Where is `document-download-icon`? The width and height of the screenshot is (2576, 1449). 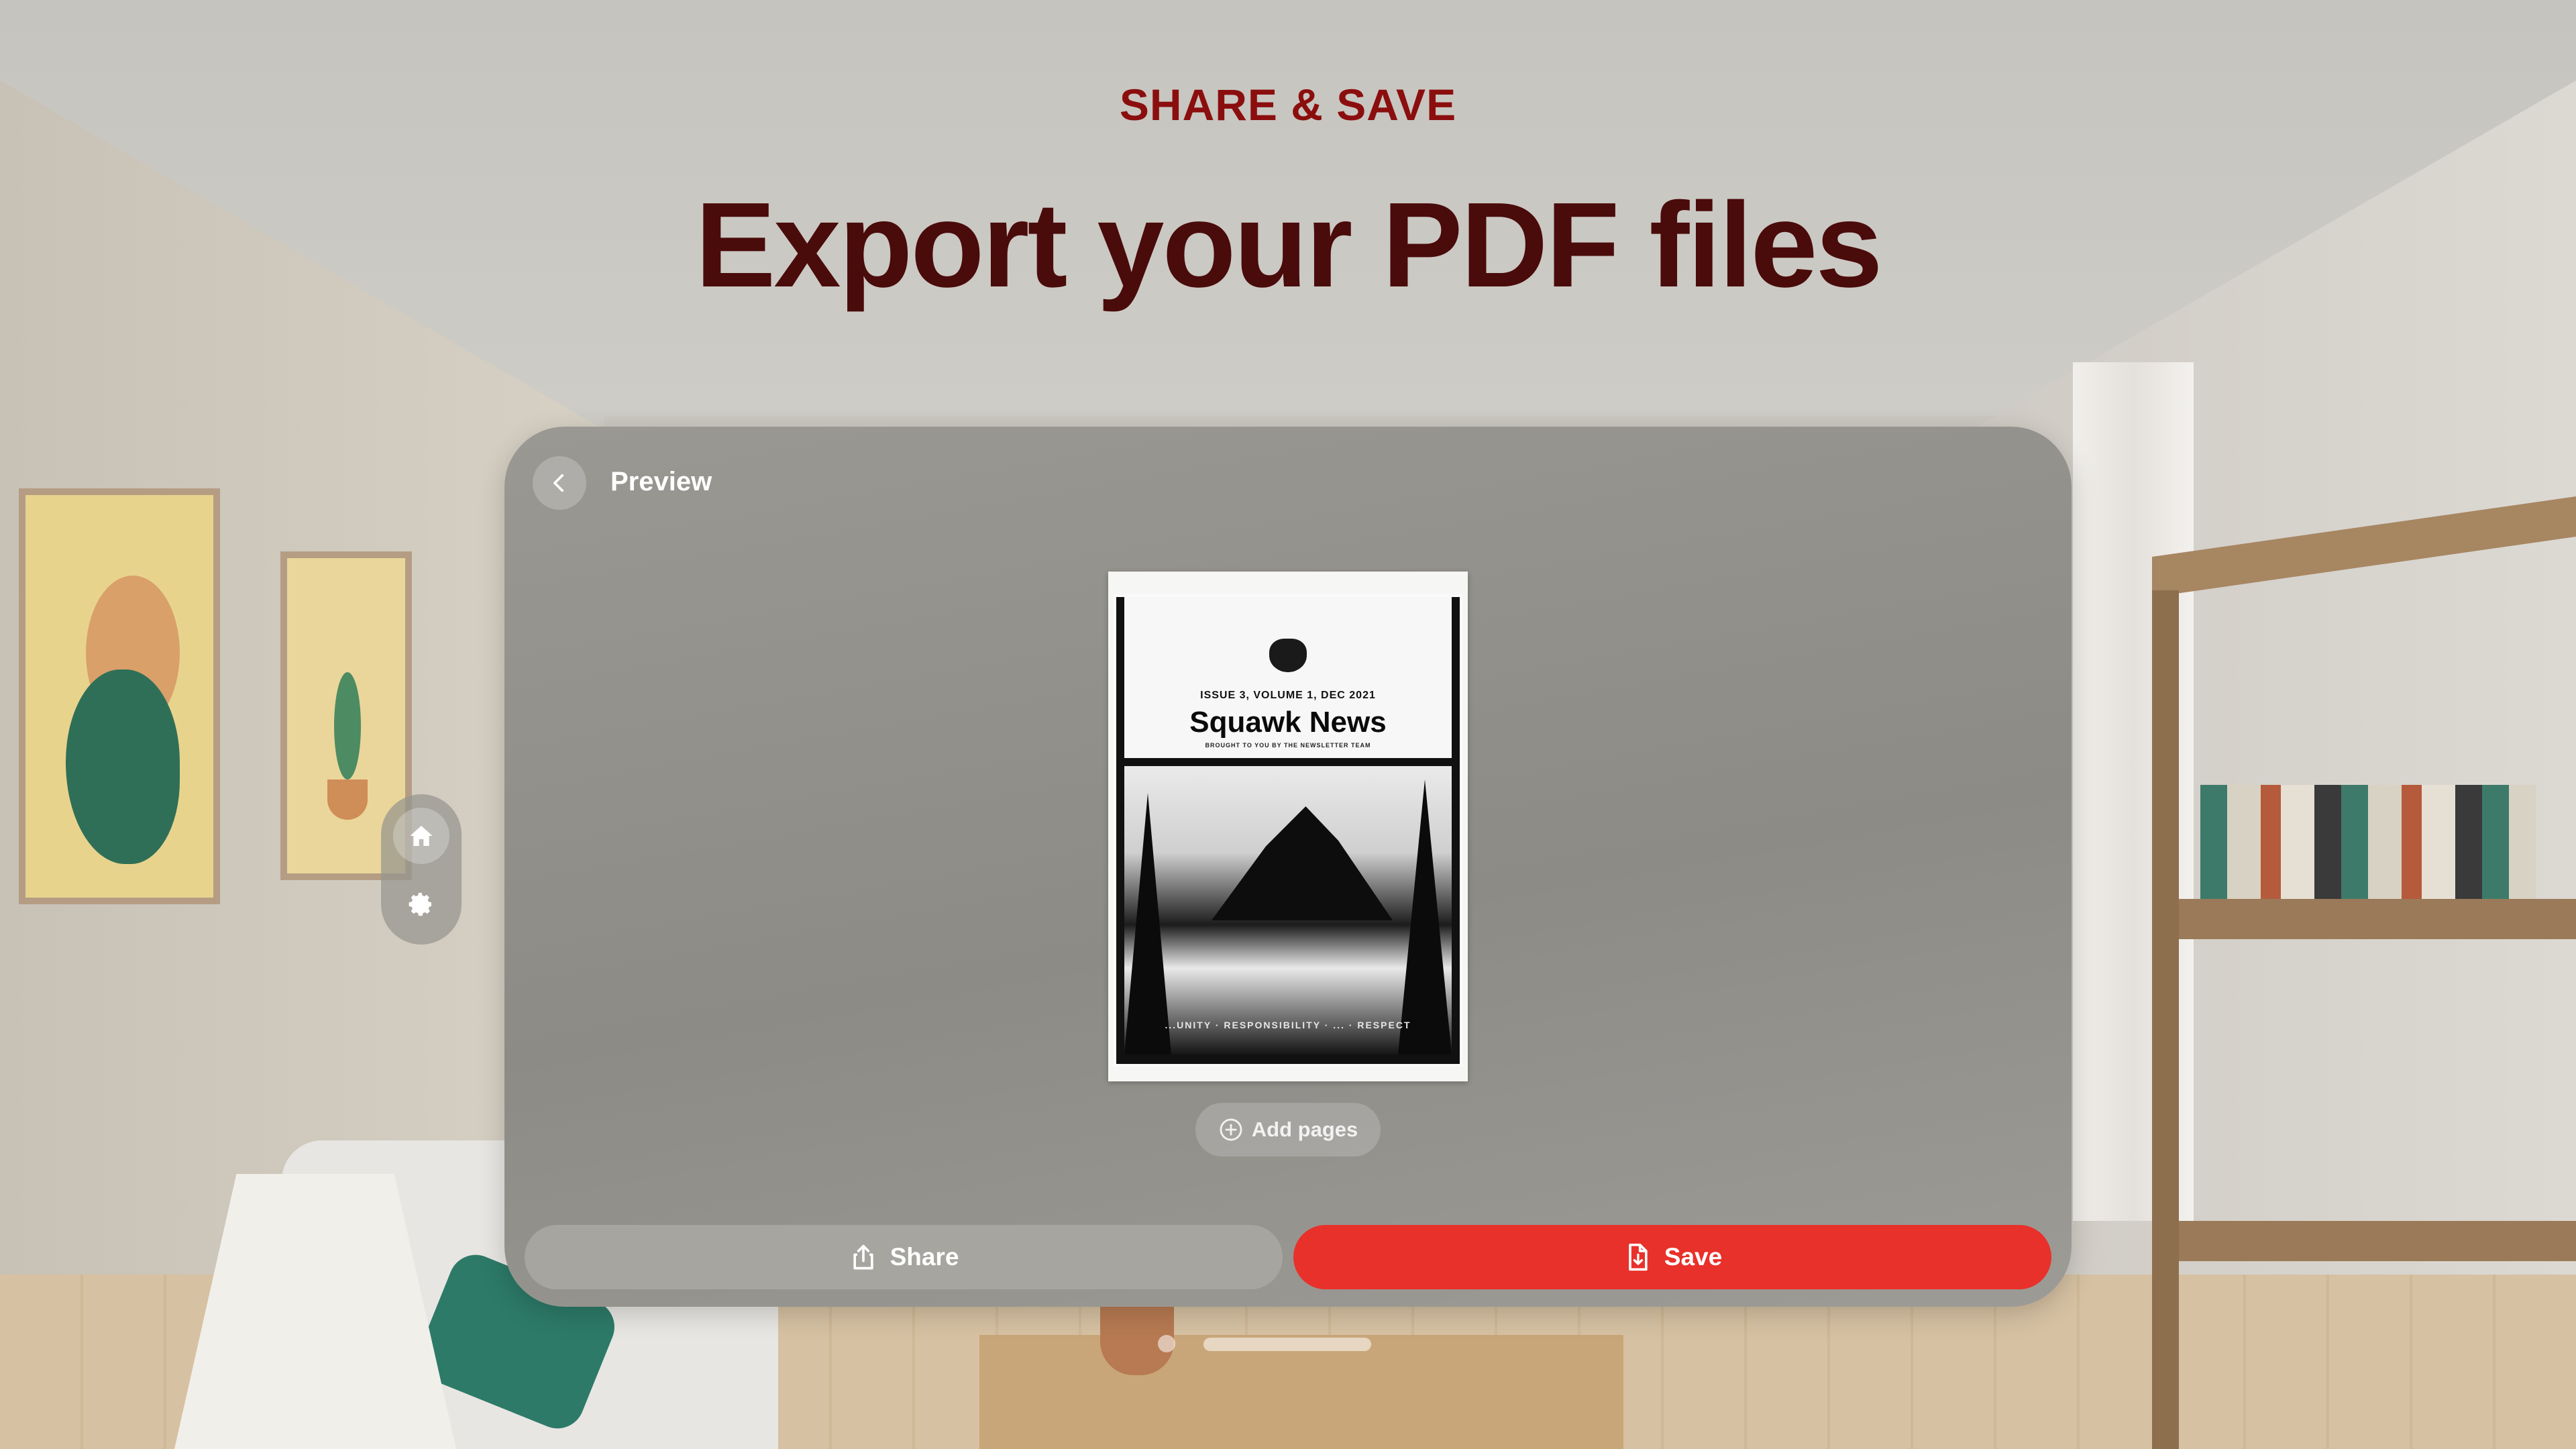
document-download-icon is located at coordinates (1638, 1257).